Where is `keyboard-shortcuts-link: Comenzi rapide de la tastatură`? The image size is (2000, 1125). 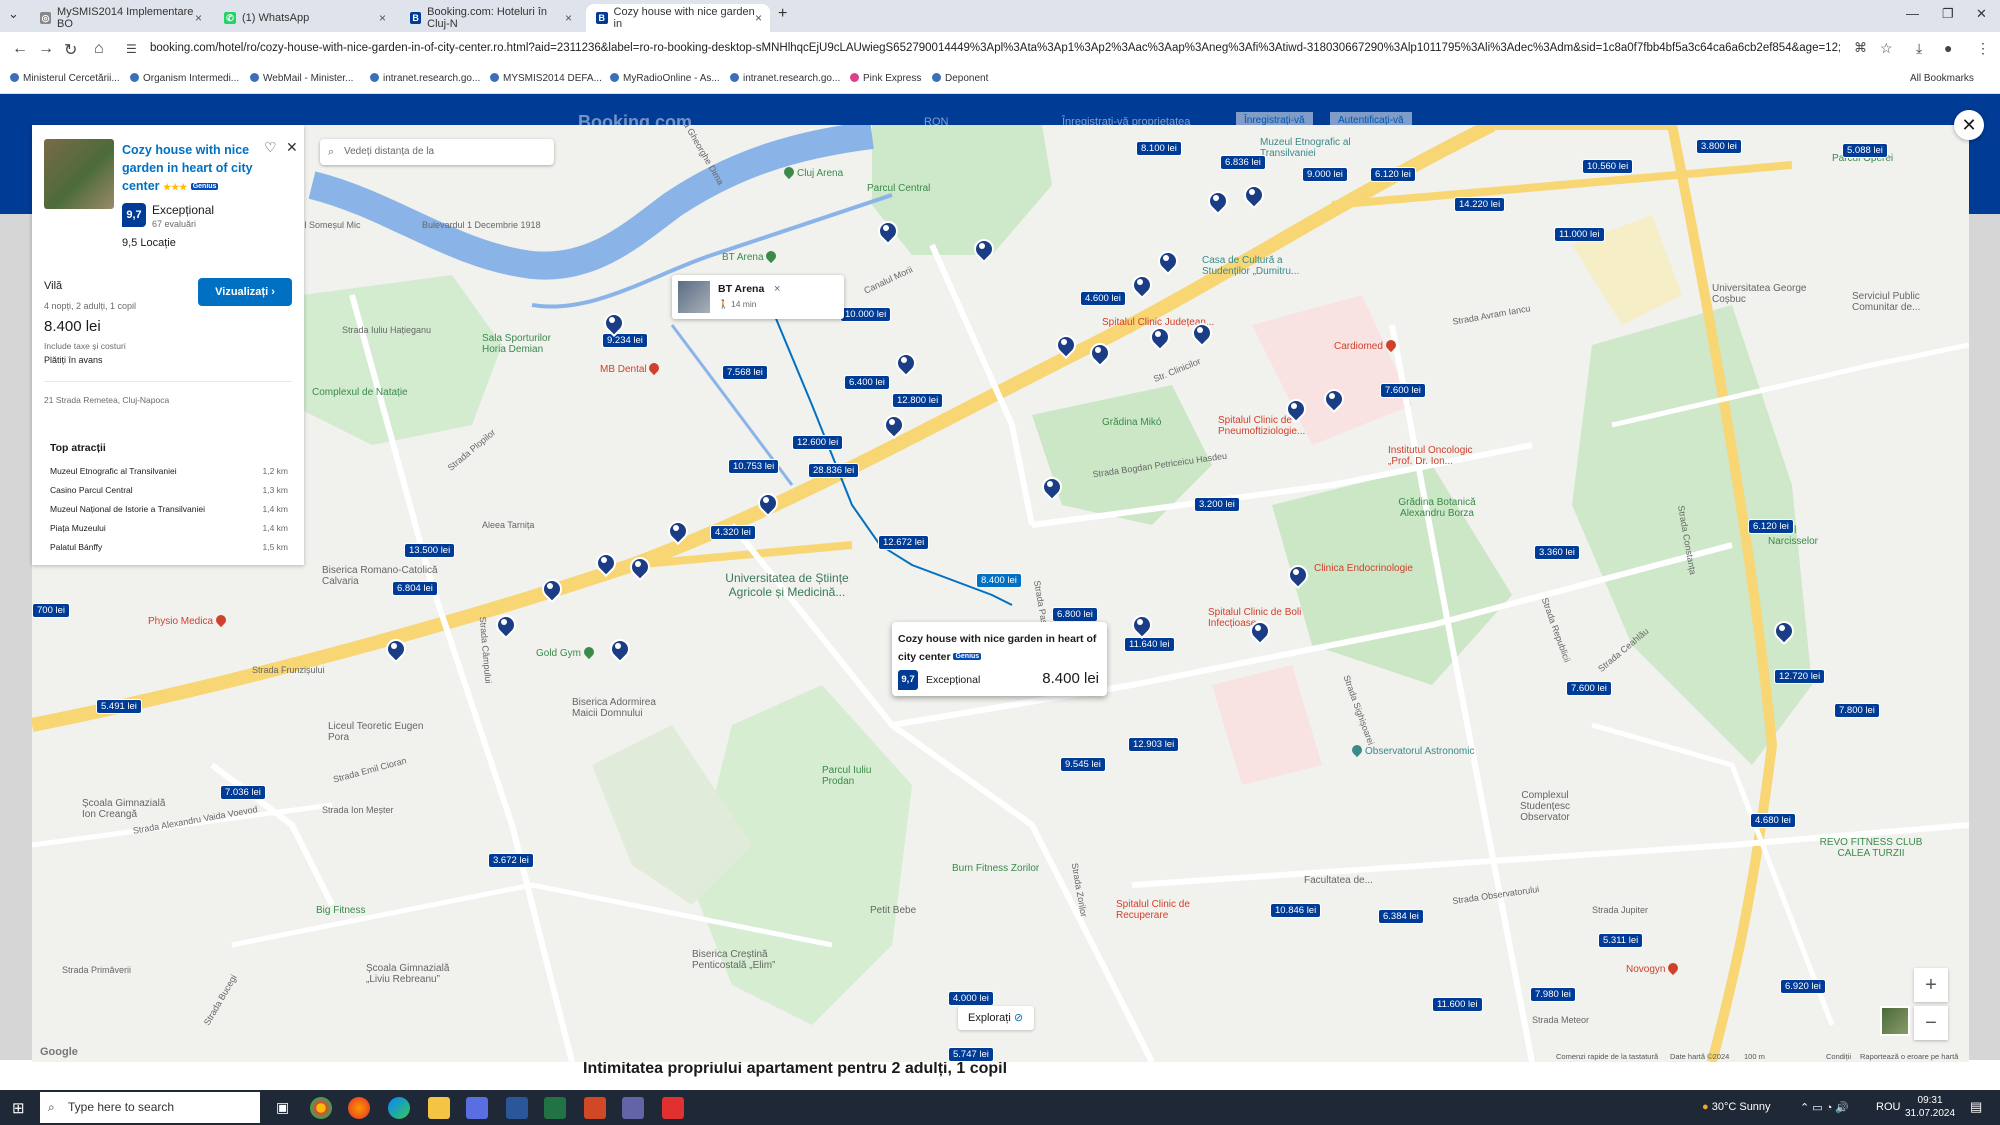 keyboard-shortcuts-link: Comenzi rapide de la tastatură is located at coordinates (1607, 1056).